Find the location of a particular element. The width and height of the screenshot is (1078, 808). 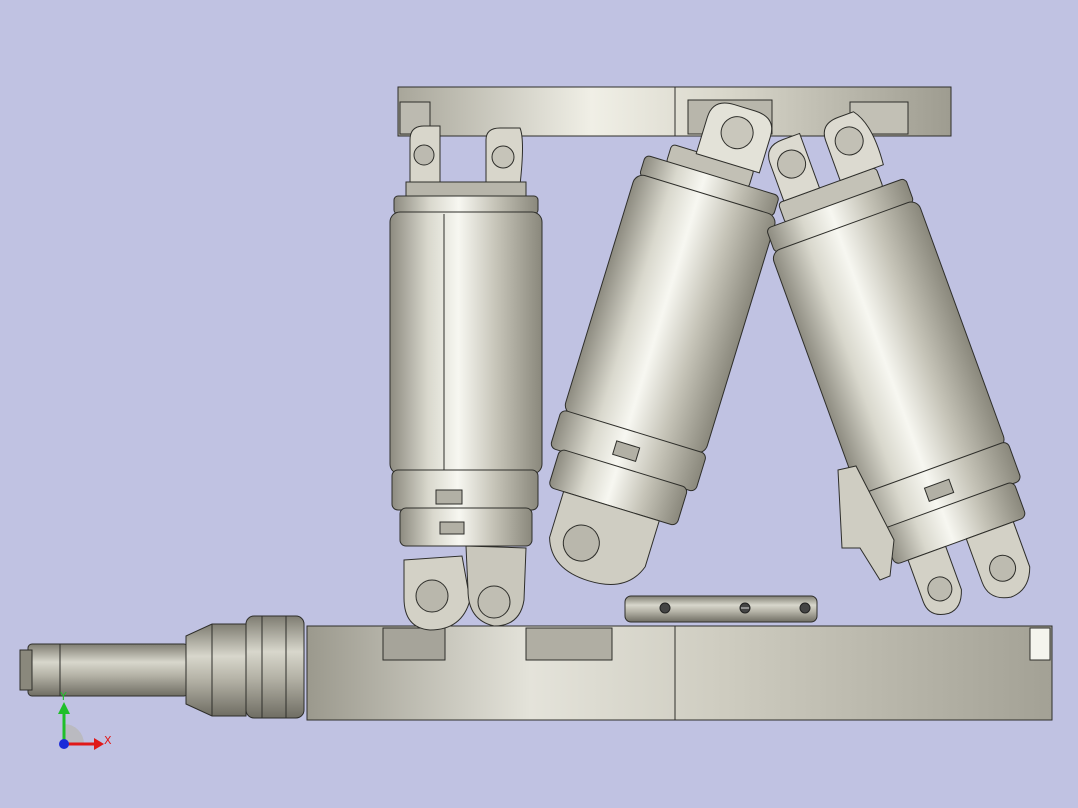

base-plate is located at coordinates (679, 673).